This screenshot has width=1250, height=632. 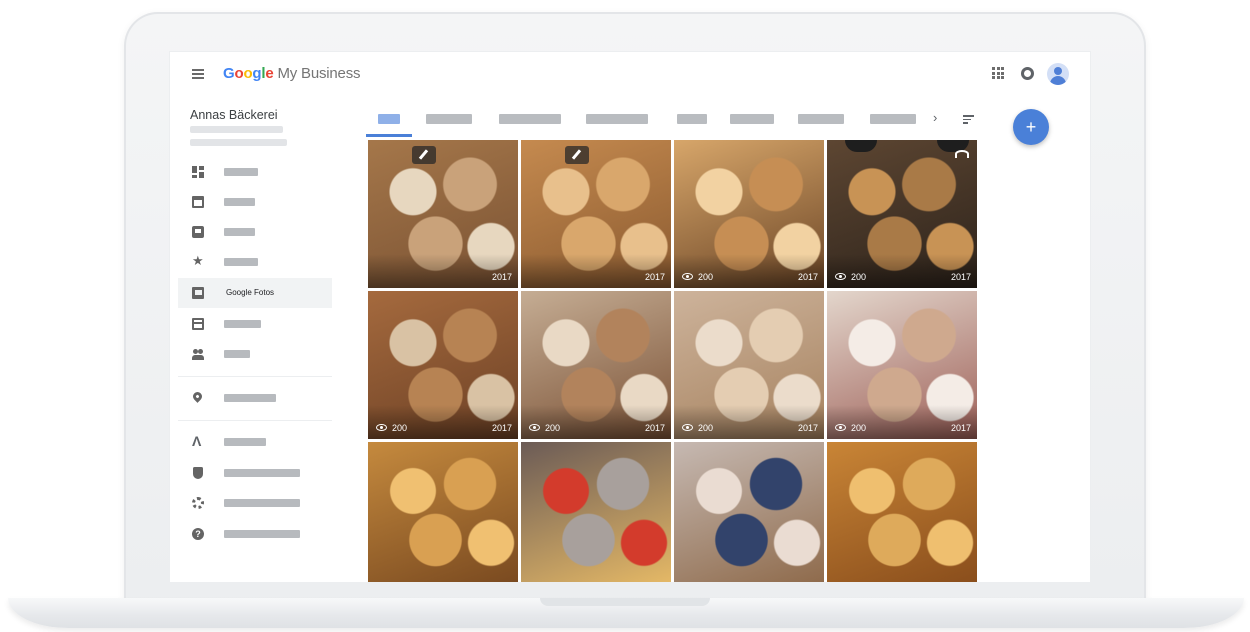 I want to click on account-avatar-icon, so click(x=1058, y=74).